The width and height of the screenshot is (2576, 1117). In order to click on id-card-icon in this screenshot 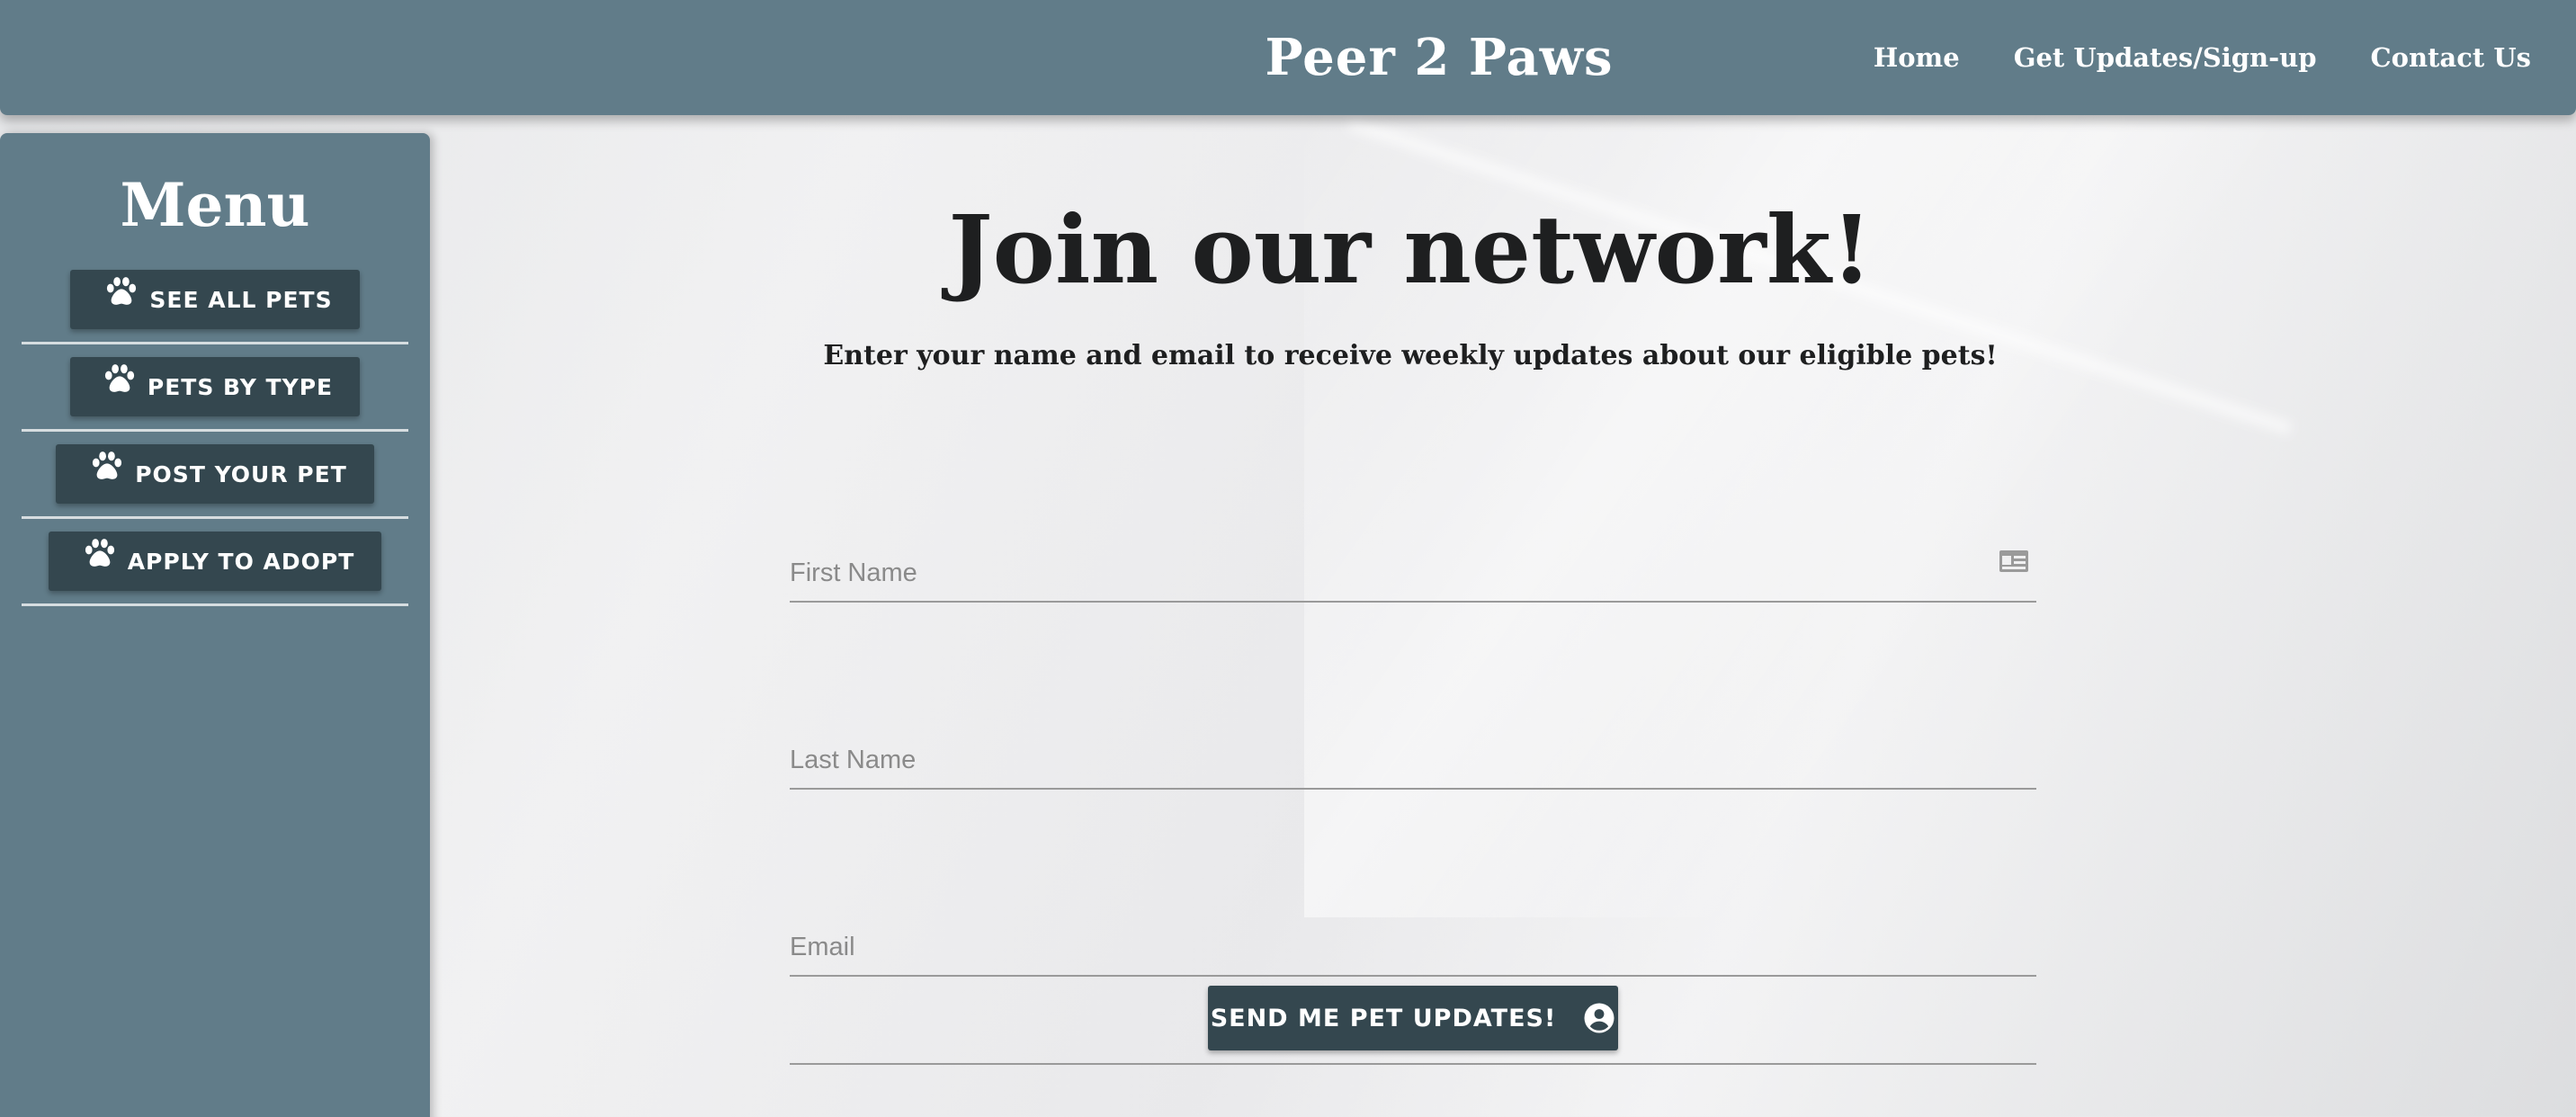, I will do `click(2014, 561)`.